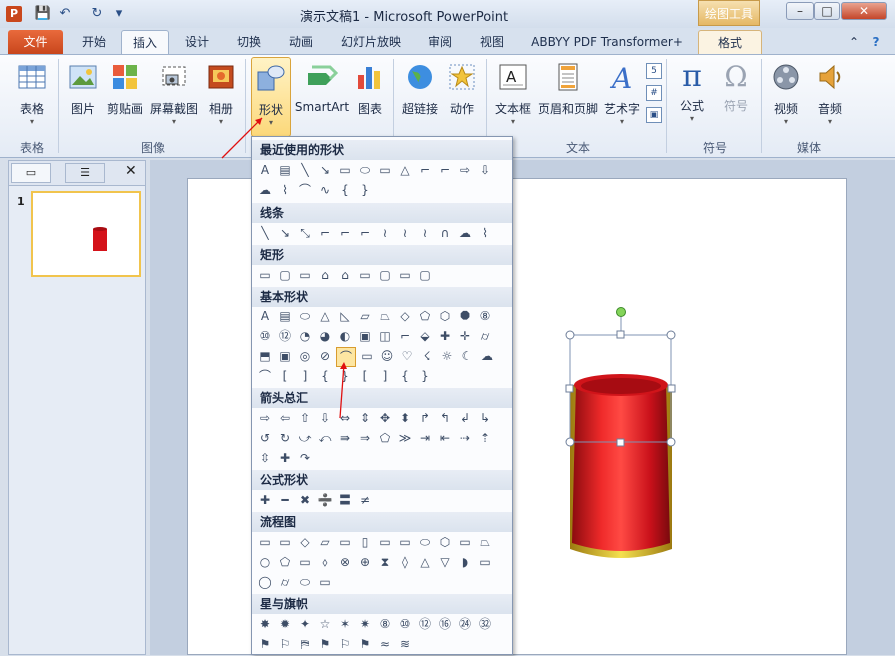 This screenshot has width=895, height=656. What do you see at coordinates (425, 438) in the screenshot?
I see `shape-item: ⇥` at bounding box center [425, 438].